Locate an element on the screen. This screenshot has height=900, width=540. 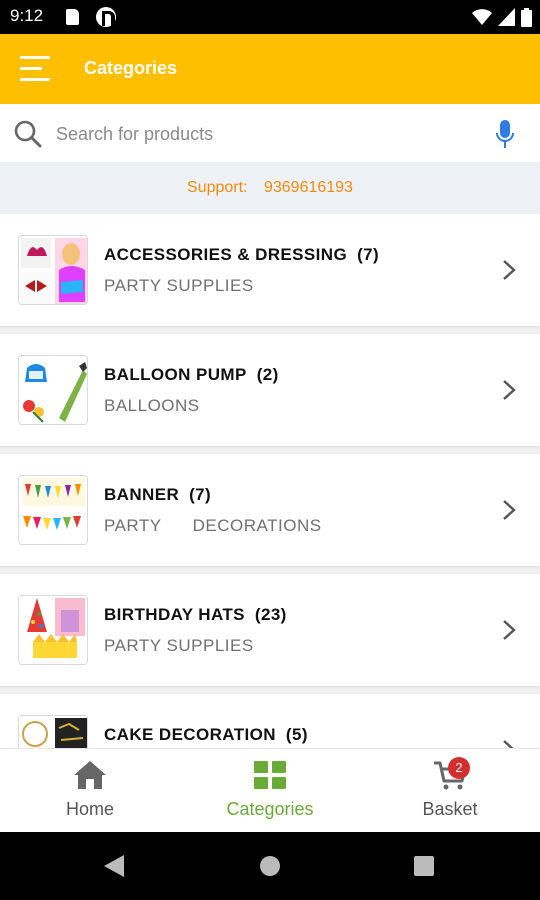
nav-home-label: Home is located at coordinates (89, 809).